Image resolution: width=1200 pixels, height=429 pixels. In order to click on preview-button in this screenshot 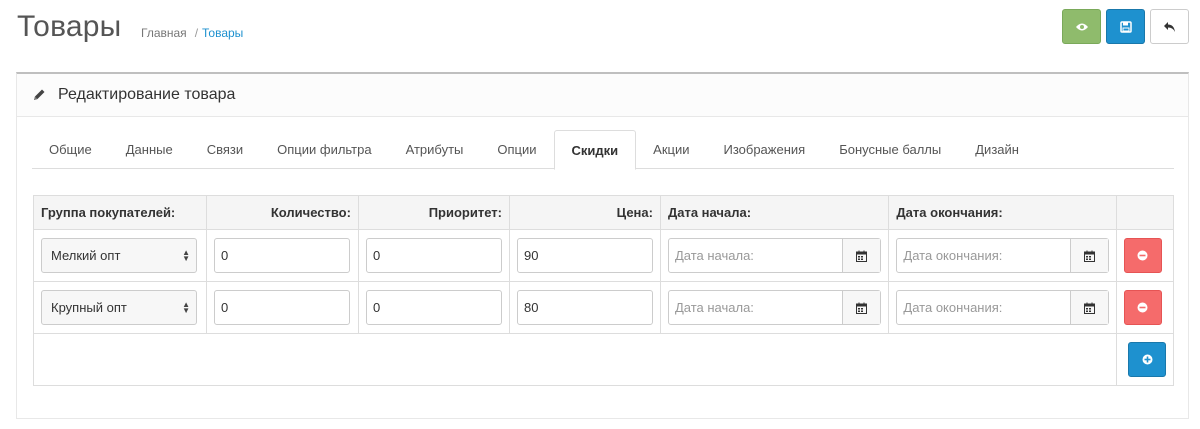, I will do `click(1081, 26)`.